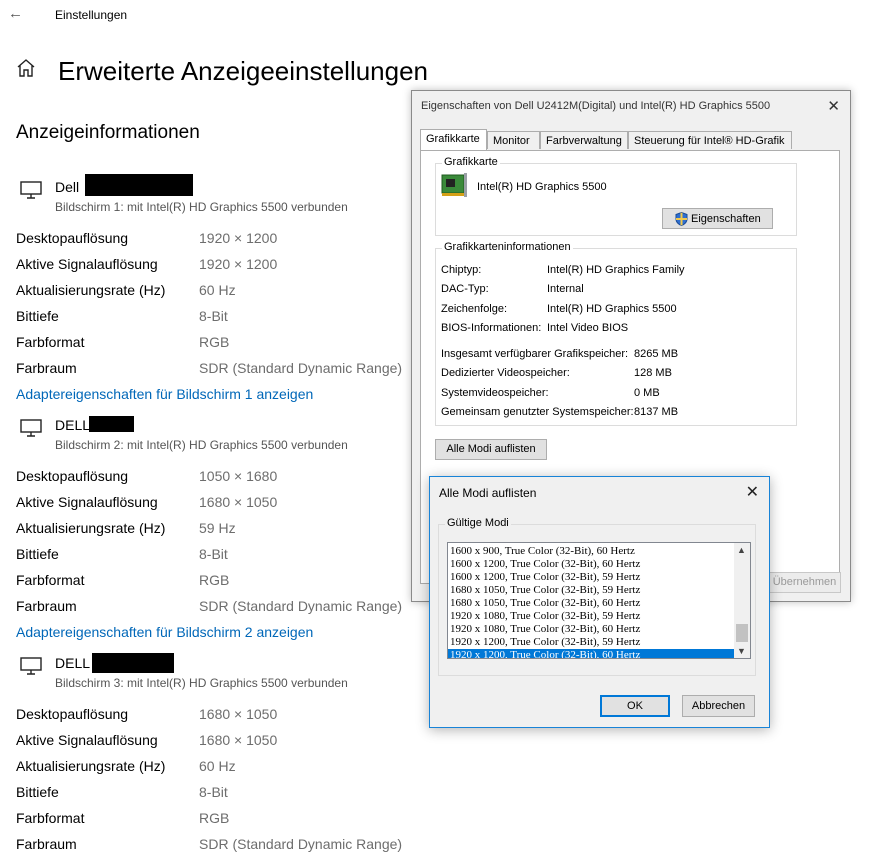 The height and width of the screenshot is (865, 869). What do you see at coordinates (73, 425) in the screenshot?
I see `monitor-2-name: DELL` at bounding box center [73, 425].